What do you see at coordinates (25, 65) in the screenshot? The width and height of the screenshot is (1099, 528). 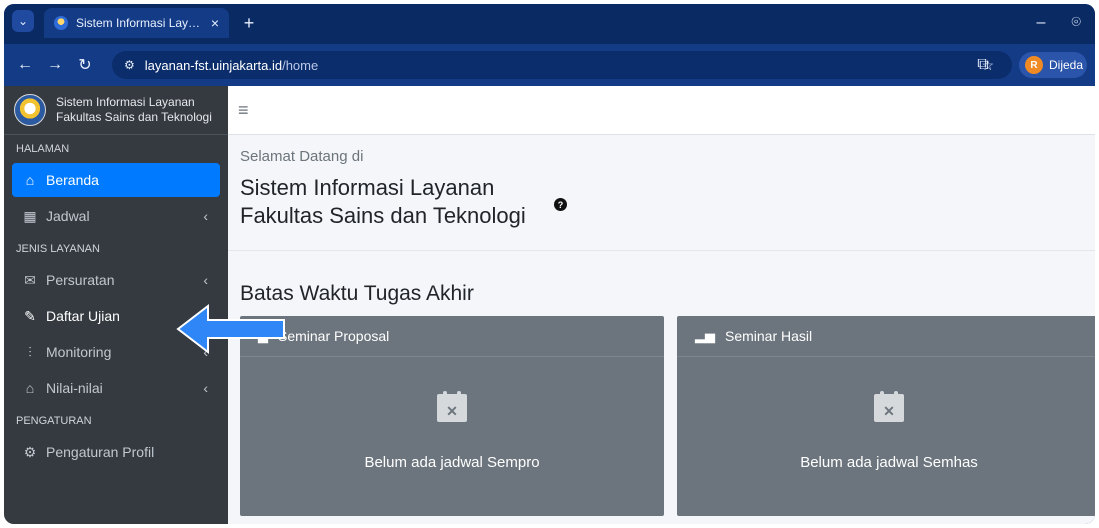 I see `back-icon: ←` at bounding box center [25, 65].